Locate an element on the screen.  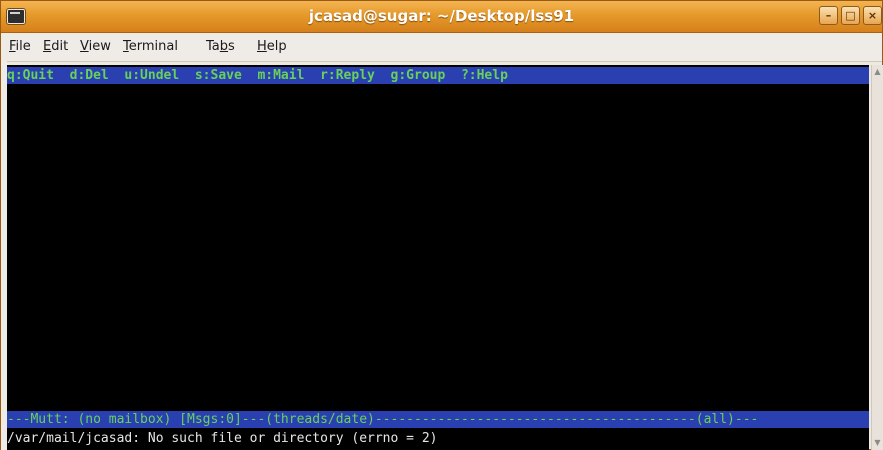
maximize-button: □ is located at coordinates (850, 15).